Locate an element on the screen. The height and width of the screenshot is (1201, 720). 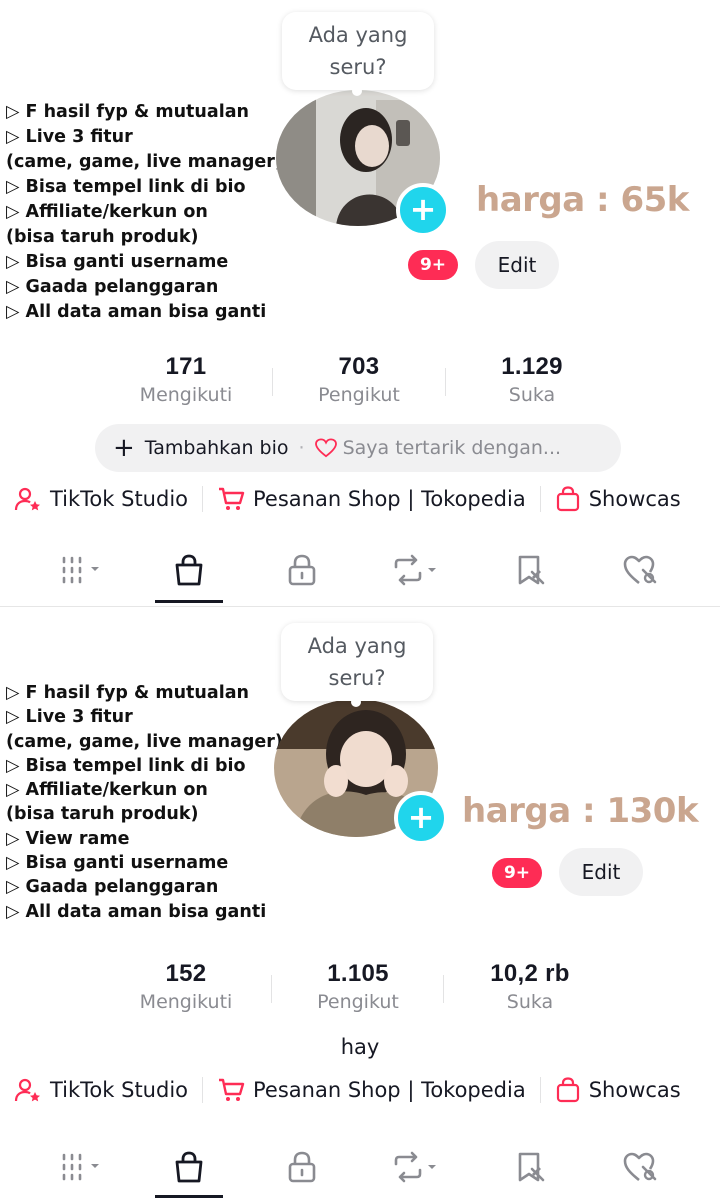
stat-likes: 1.129 Suka is located at coordinates (532, 380).